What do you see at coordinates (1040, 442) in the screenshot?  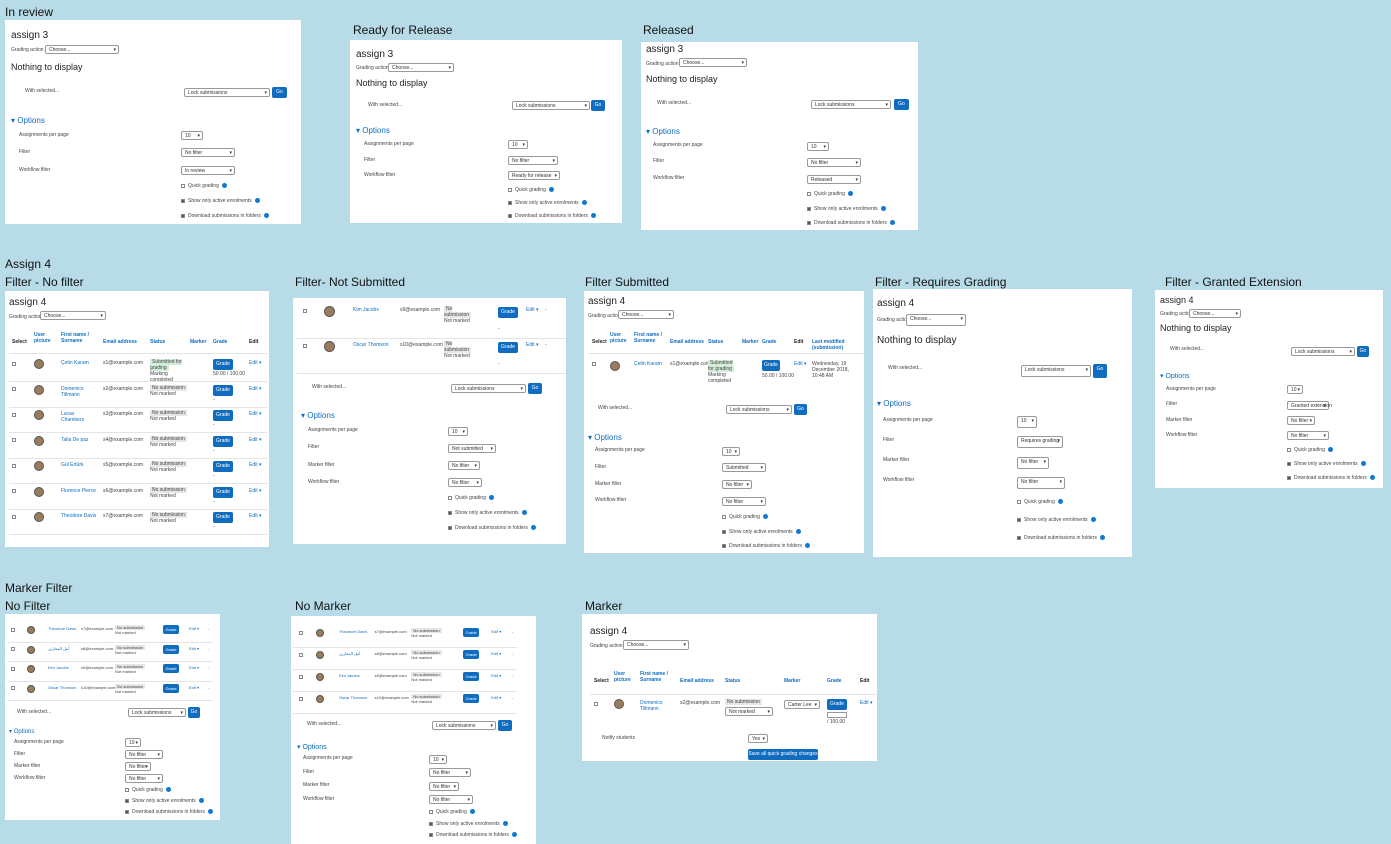 I see `filter-select: Requires grading` at bounding box center [1040, 442].